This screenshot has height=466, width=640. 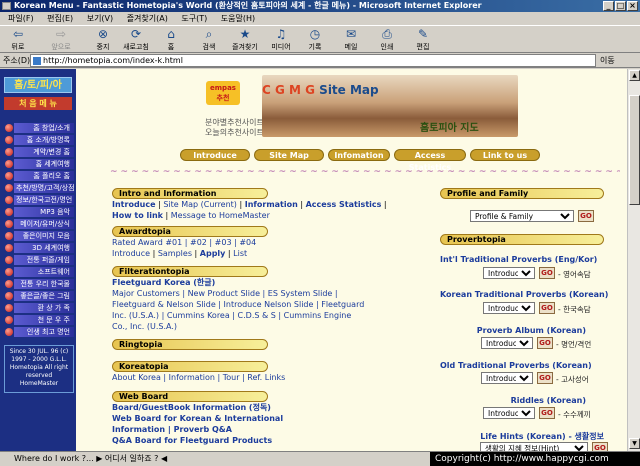 I want to click on sidebar-item: 소프트웨어, so click(x=39, y=272).